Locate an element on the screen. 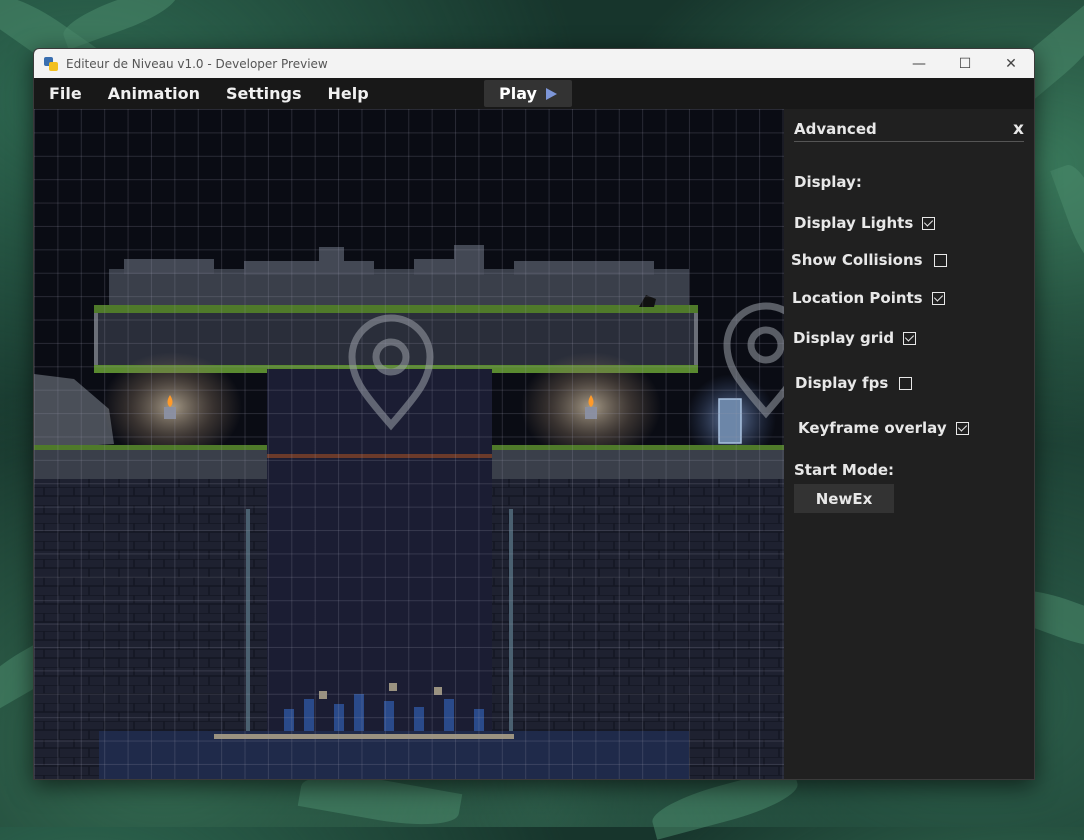 The image size is (1084, 840). option-display-lights: Display Lights is located at coordinates (865, 223).